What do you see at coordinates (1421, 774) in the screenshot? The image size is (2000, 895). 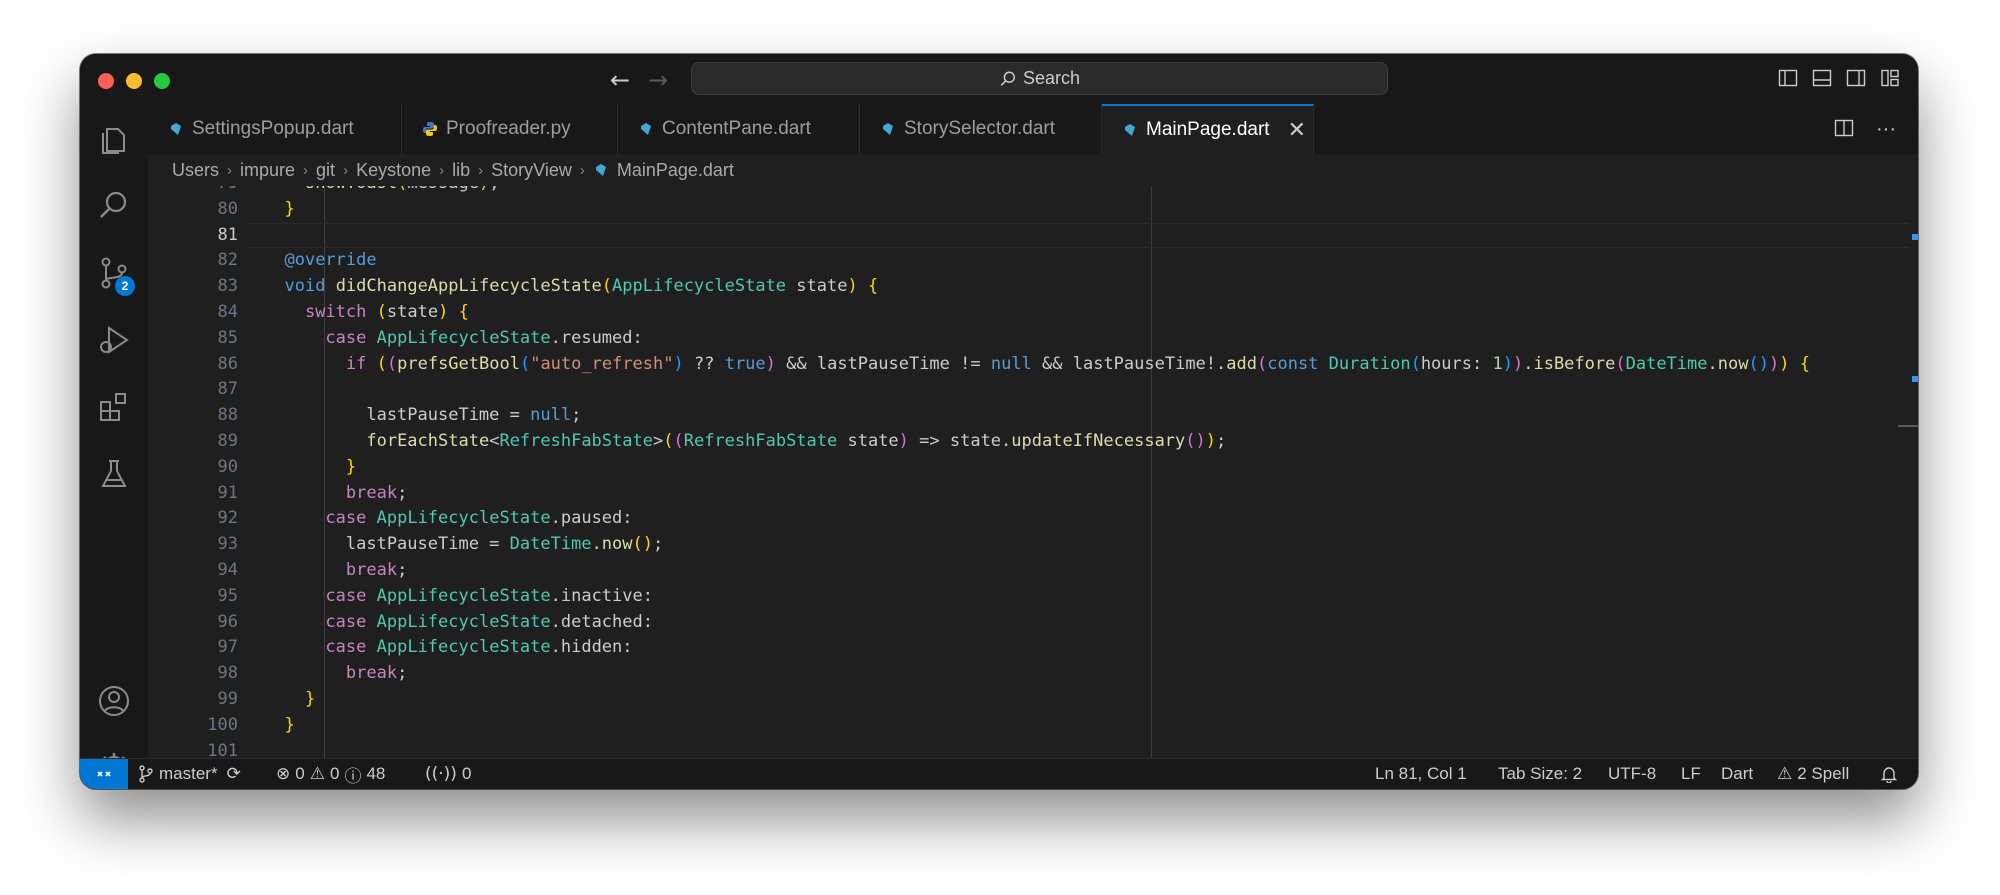 I see `cursor-position: Ln 81, Col 1` at bounding box center [1421, 774].